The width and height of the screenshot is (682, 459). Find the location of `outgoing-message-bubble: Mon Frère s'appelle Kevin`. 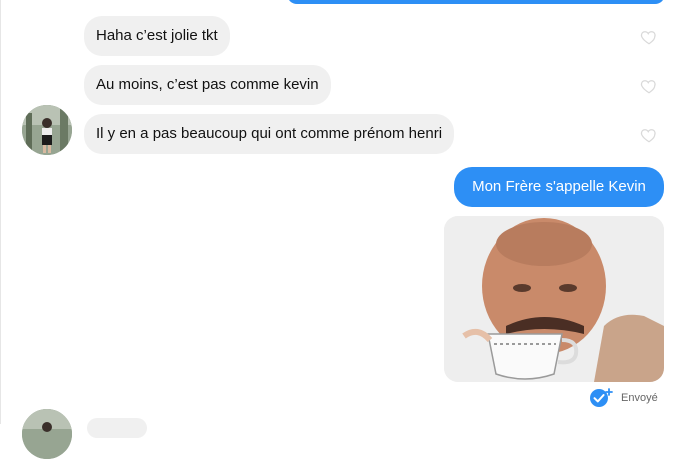

outgoing-message-bubble: Mon Frère s'appelle Kevin is located at coordinates (559, 187).